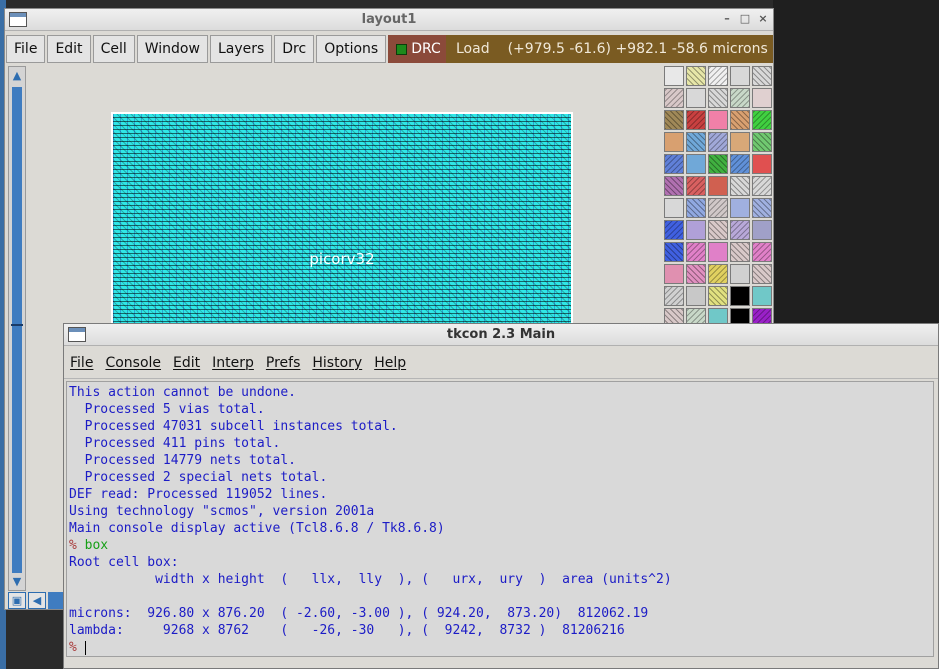  I want to click on scroll-up-icon: ▲, so click(17, 76).